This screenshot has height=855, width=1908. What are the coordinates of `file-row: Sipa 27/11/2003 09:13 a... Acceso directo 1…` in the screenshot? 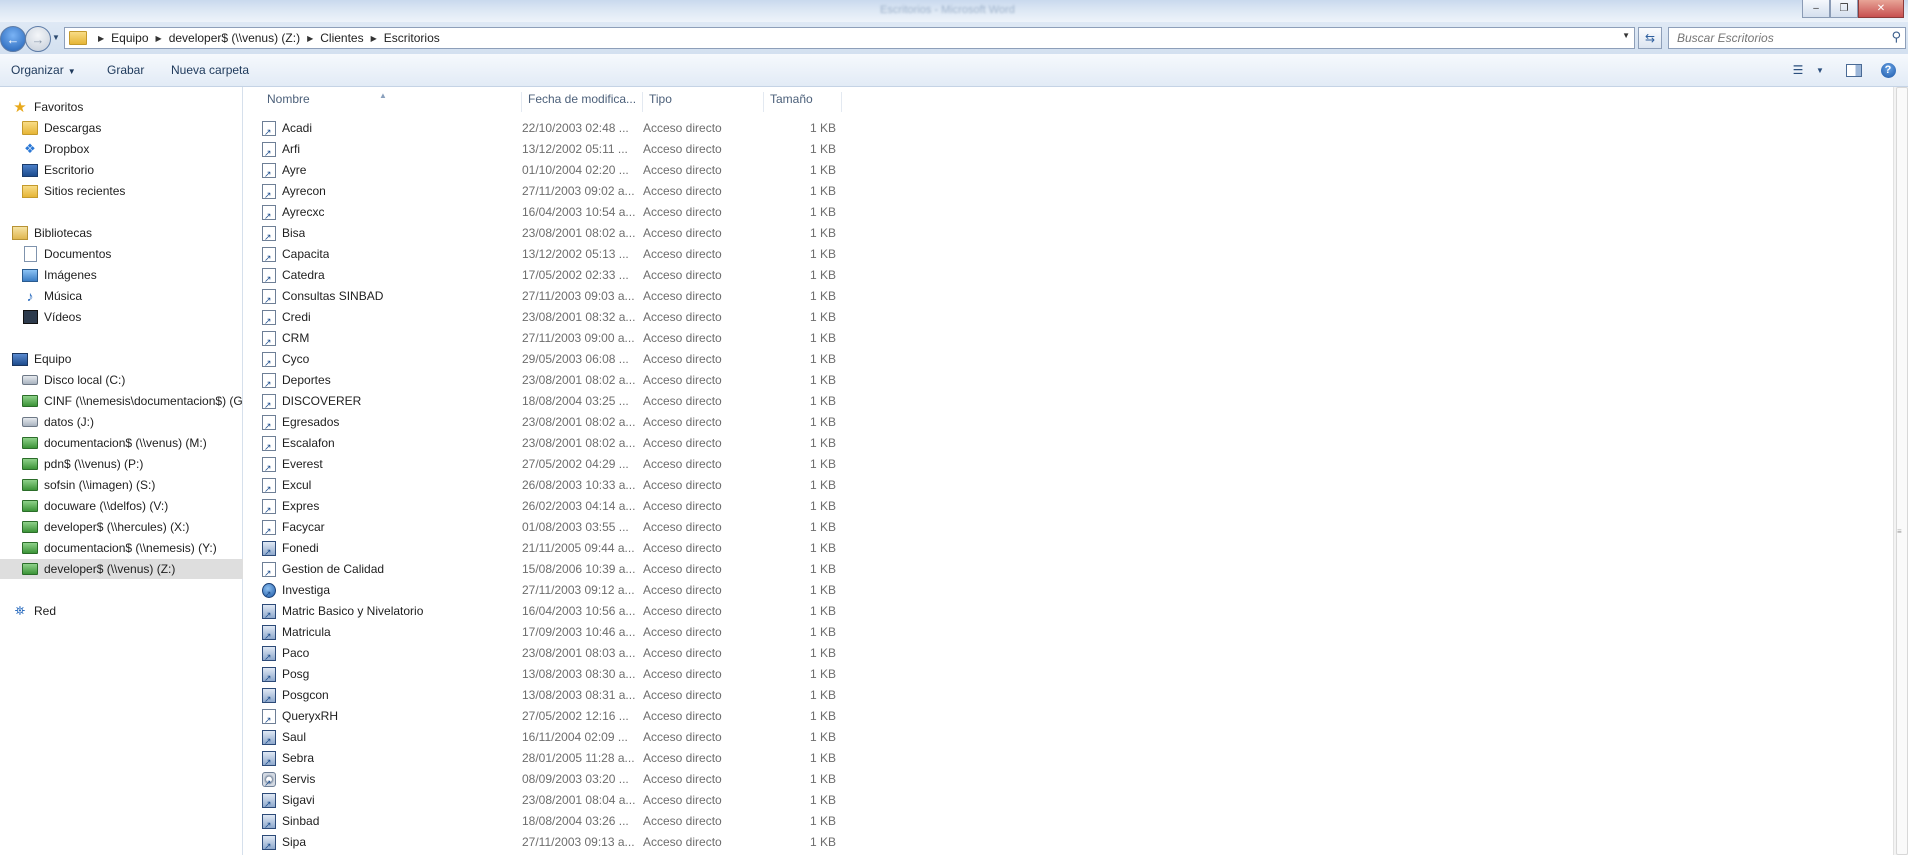 It's located at (543, 842).